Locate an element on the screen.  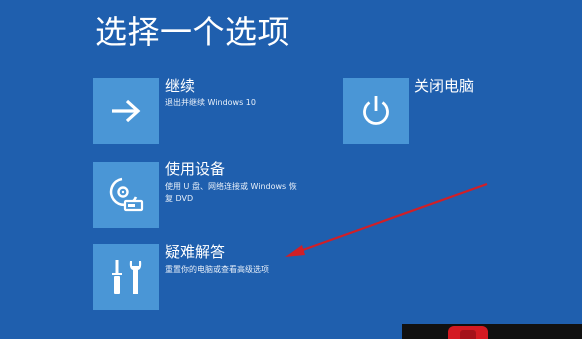
troubleshoot-title: 疑难解答 is located at coordinates (195, 252).